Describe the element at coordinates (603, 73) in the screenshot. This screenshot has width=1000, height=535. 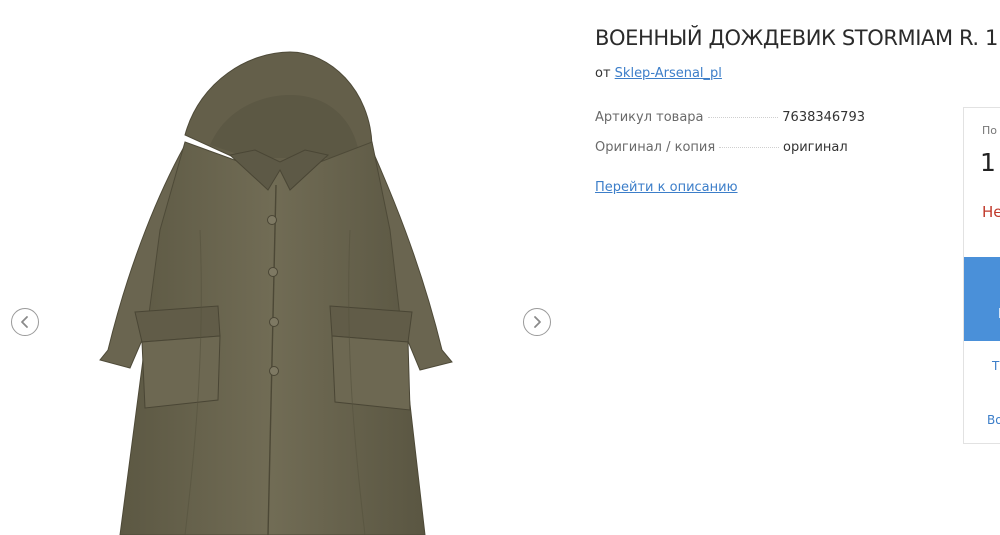
I see `seller-prefix: от` at that location.